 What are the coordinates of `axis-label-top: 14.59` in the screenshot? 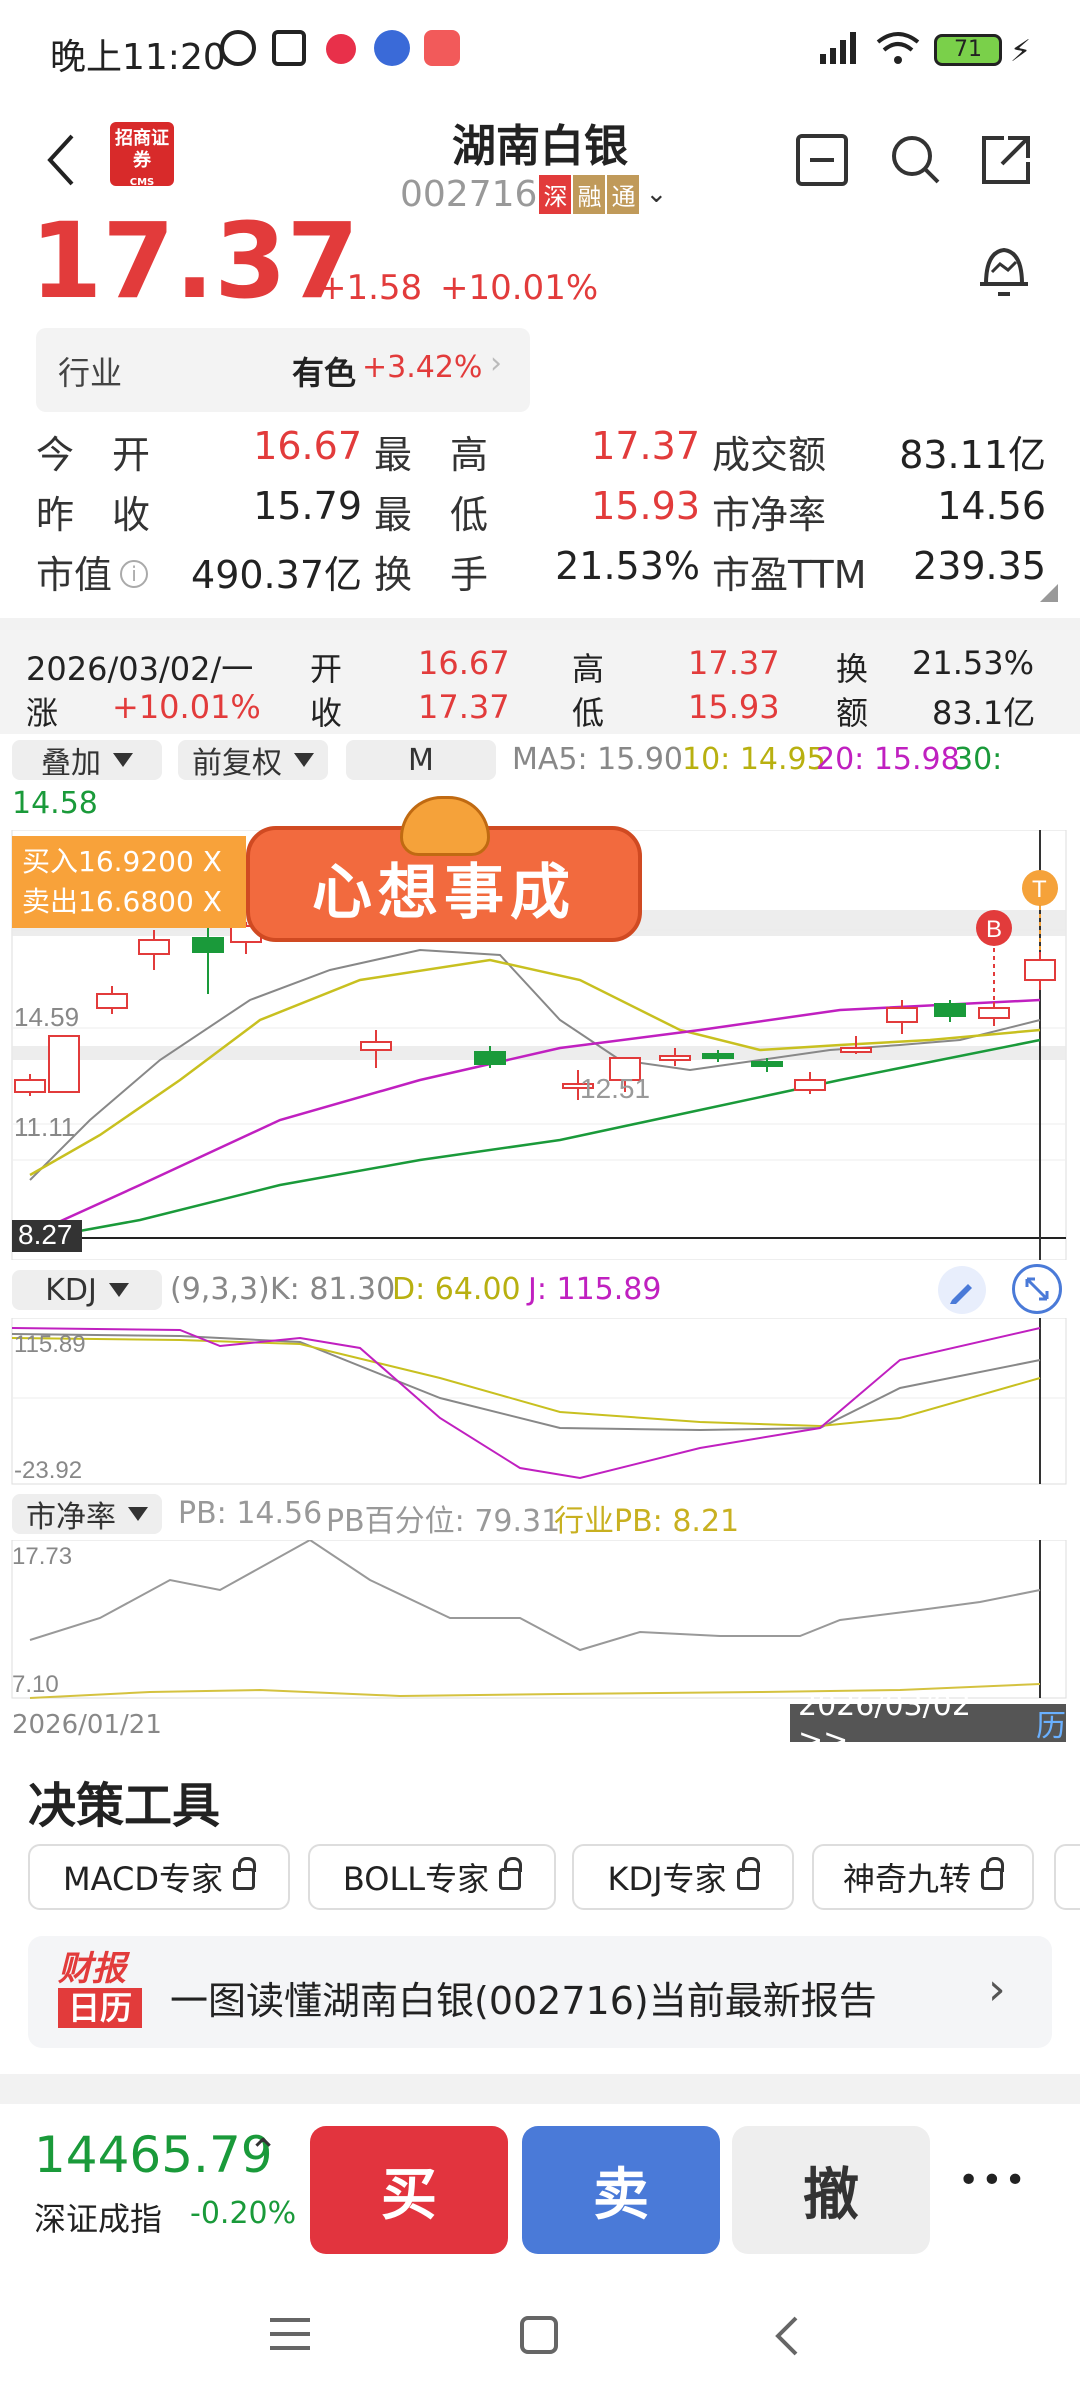 It's located at (46, 1017).